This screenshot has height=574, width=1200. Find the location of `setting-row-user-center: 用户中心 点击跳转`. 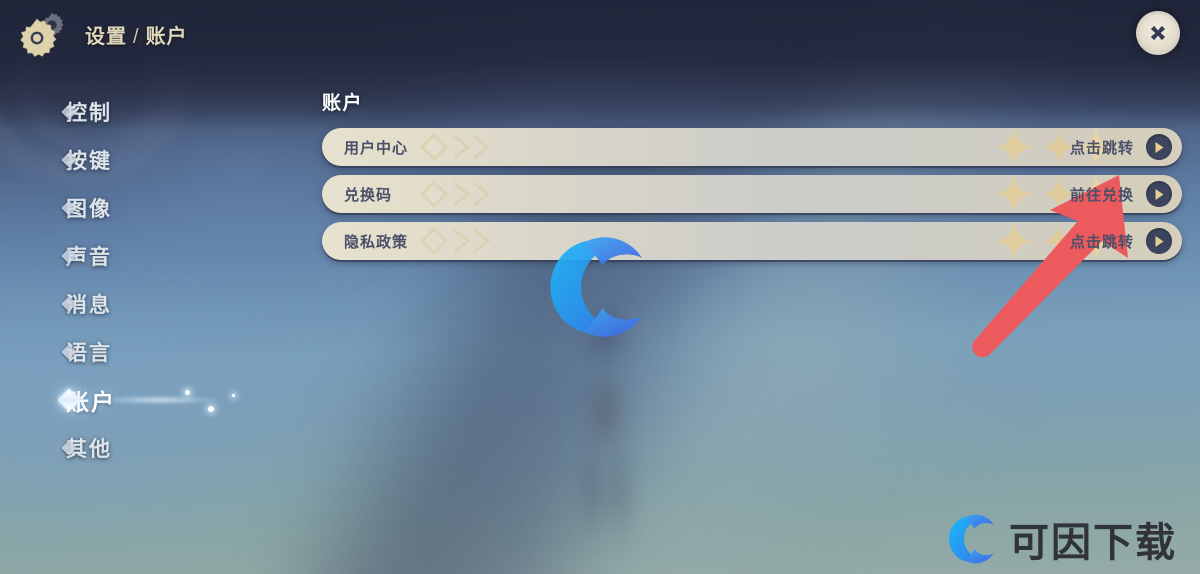

setting-row-user-center: 用户中心 点击跳转 is located at coordinates (752, 147).